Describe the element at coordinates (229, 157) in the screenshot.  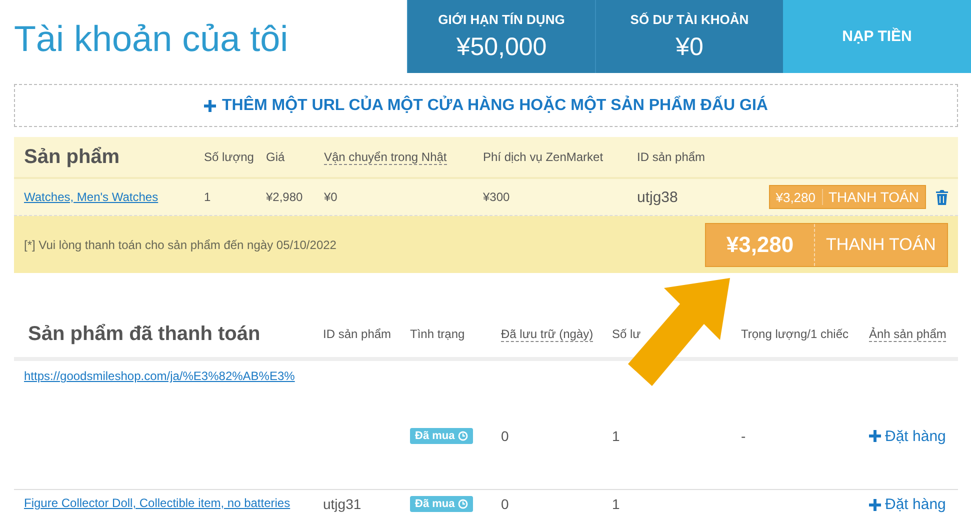
I see `column-header: Số lượng` at that location.